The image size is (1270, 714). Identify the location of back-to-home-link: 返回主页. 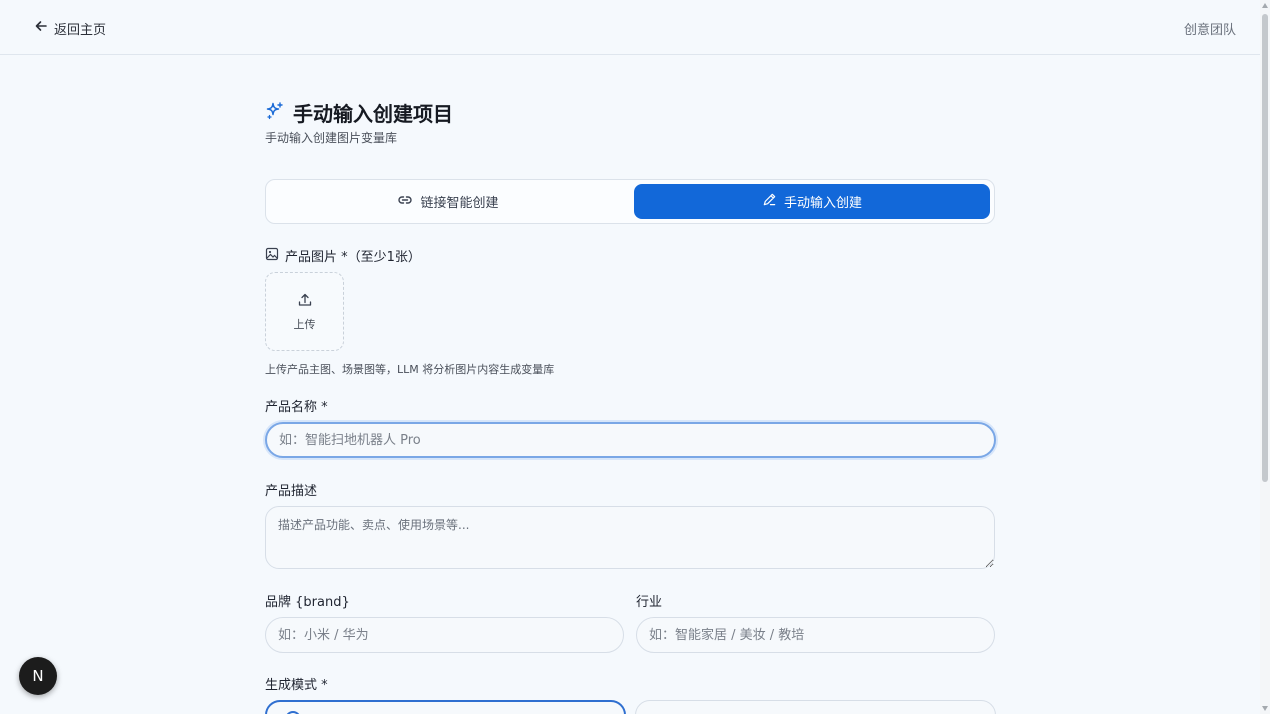
(70, 28).